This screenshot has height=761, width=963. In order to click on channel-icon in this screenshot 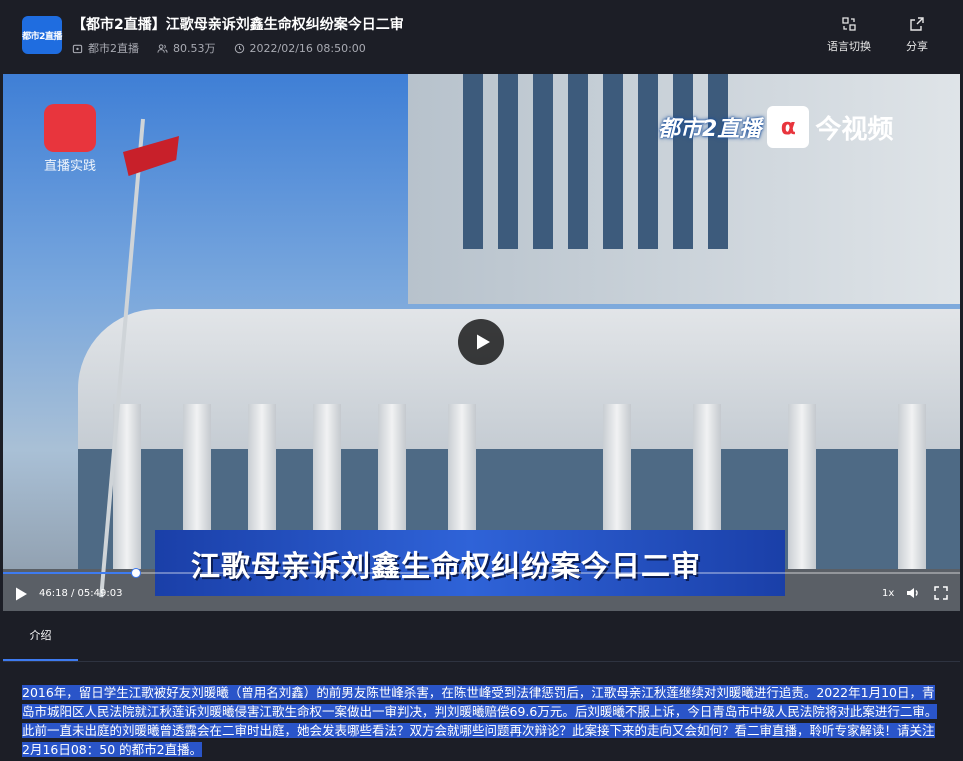, I will do `click(77, 48)`.